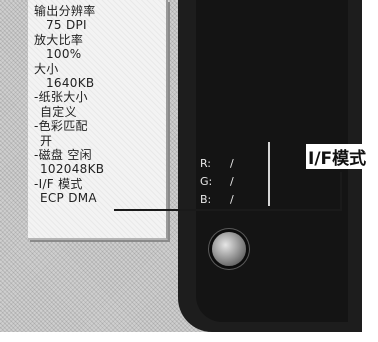 This screenshot has width=378, height=342. Describe the element at coordinates (61, 126) in the screenshot. I see `menu-label-color-matching: -色彩匹配` at that location.